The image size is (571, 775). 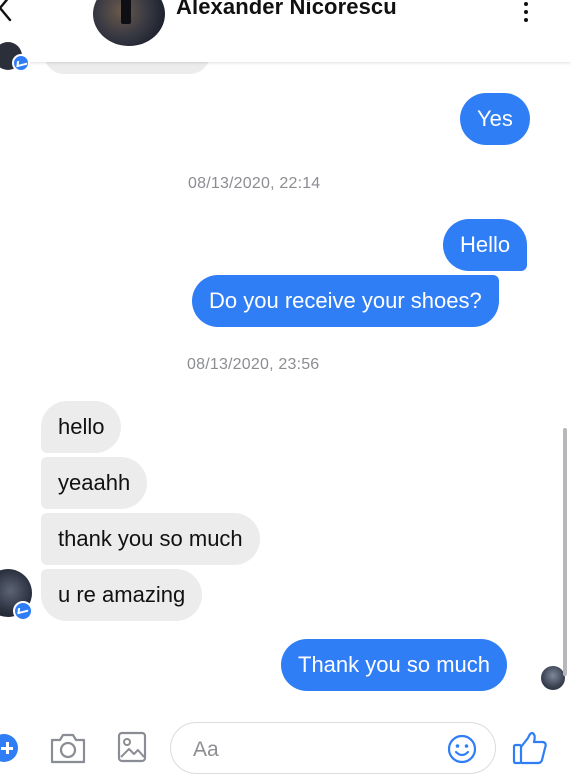 I want to click on incoming-message: u re amazing, so click(x=122, y=595).